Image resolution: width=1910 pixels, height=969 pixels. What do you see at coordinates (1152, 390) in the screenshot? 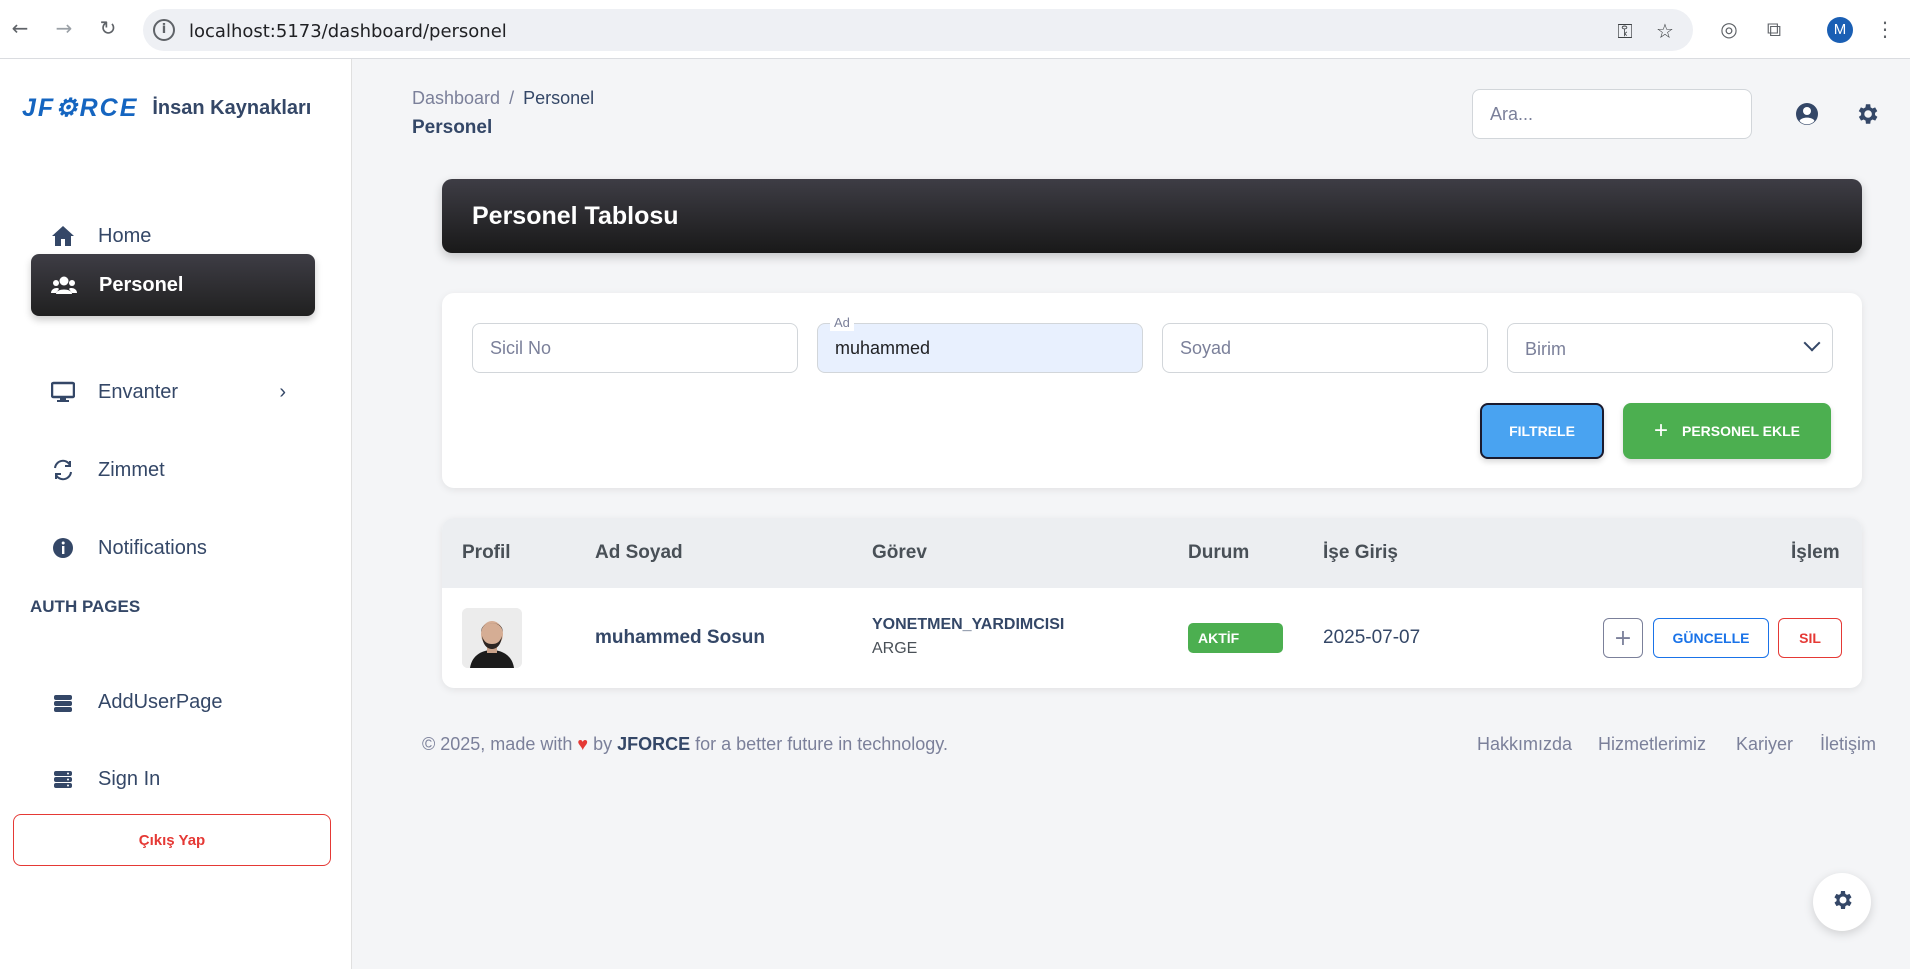
I see `filter-card: Ad Birim FILTRELE + PERSONEL EKLE` at bounding box center [1152, 390].